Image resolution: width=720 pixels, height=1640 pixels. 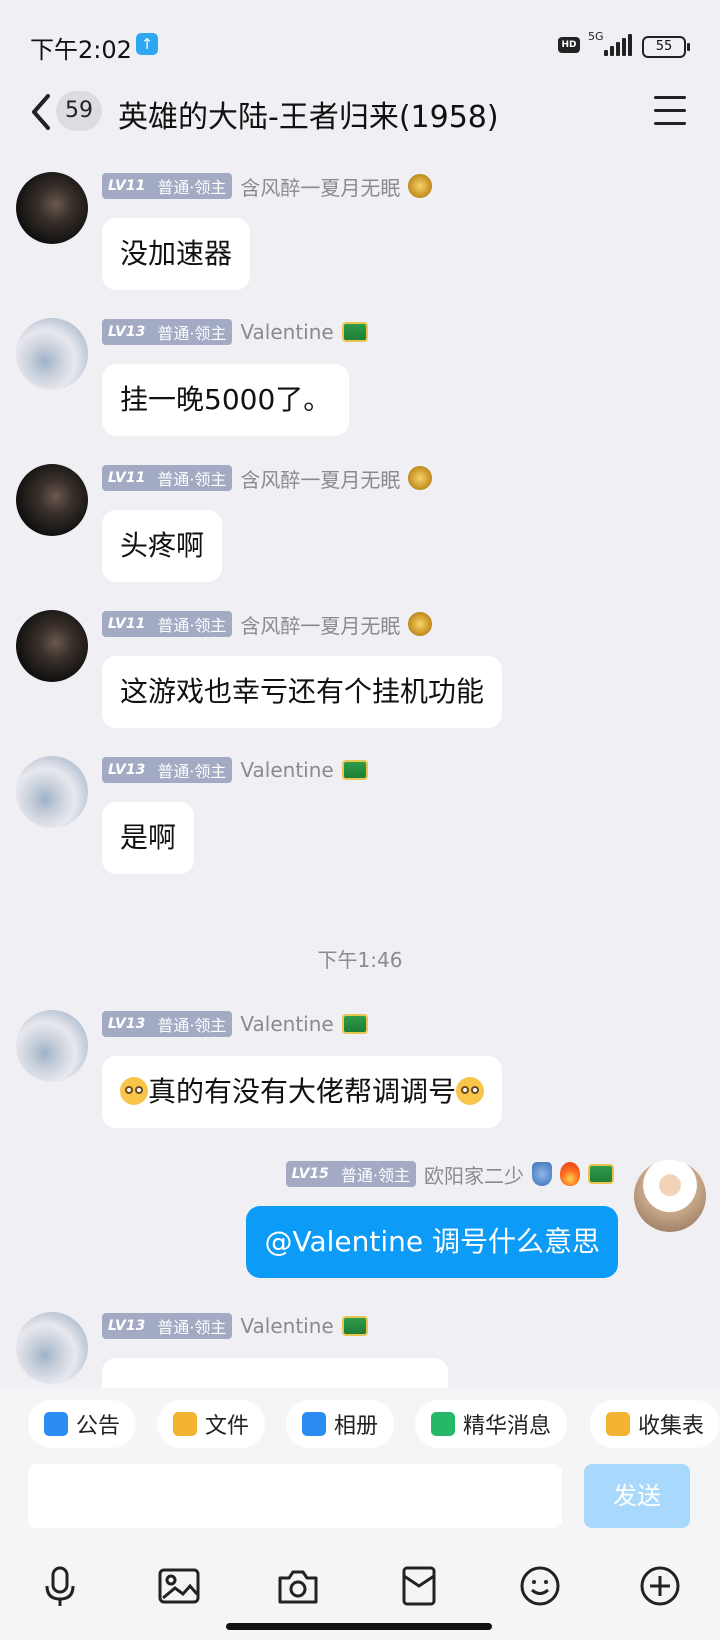 What do you see at coordinates (179, 1586) in the screenshot?
I see `image-icon` at bounding box center [179, 1586].